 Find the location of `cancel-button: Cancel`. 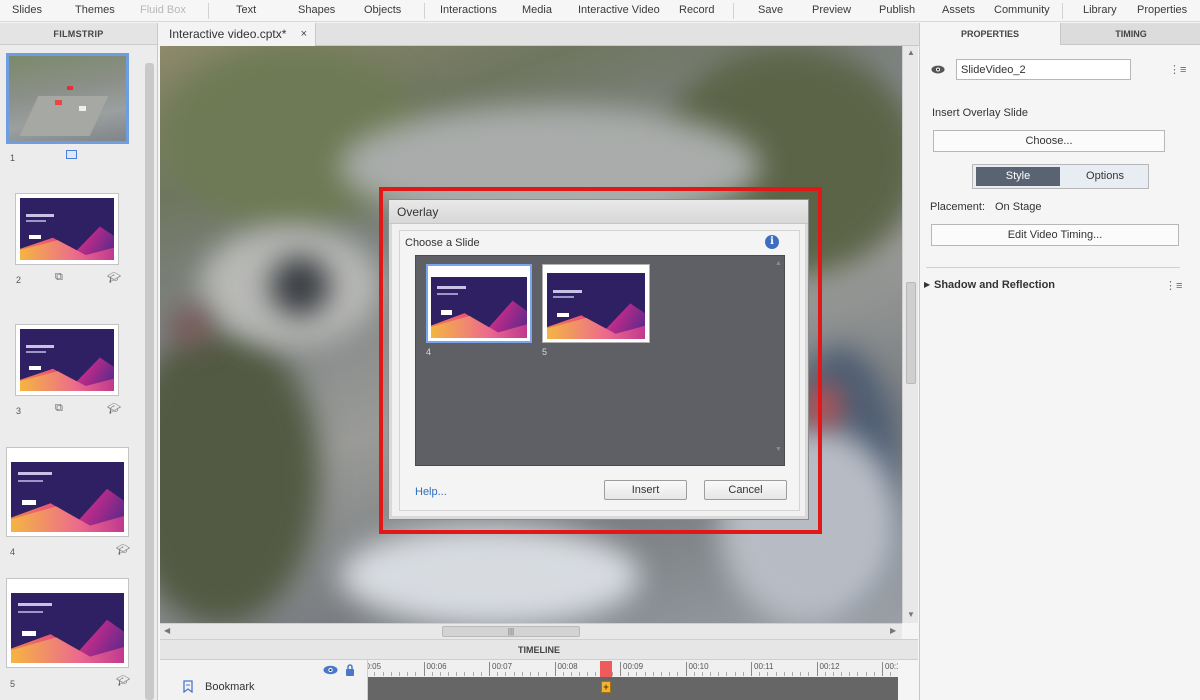

cancel-button: Cancel is located at coordinates (745, 490).